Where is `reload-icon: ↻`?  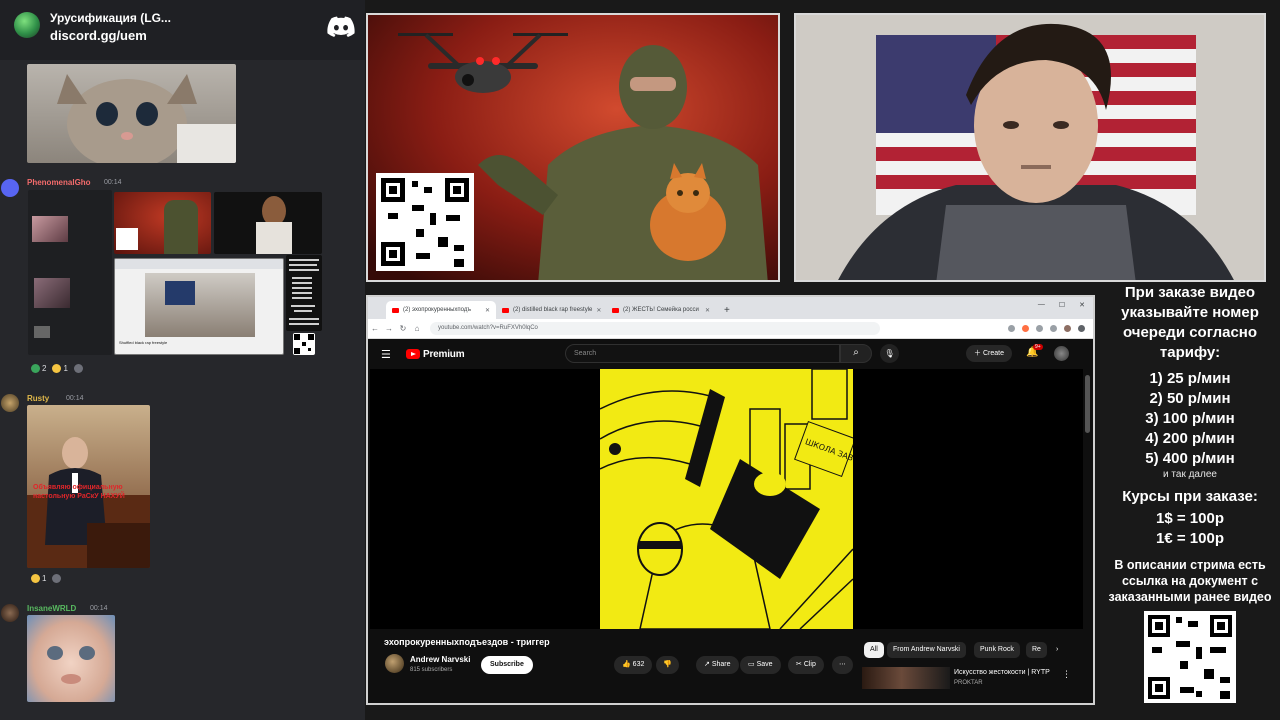 reload-icon: ↻ is located at coordinates (403, 328).